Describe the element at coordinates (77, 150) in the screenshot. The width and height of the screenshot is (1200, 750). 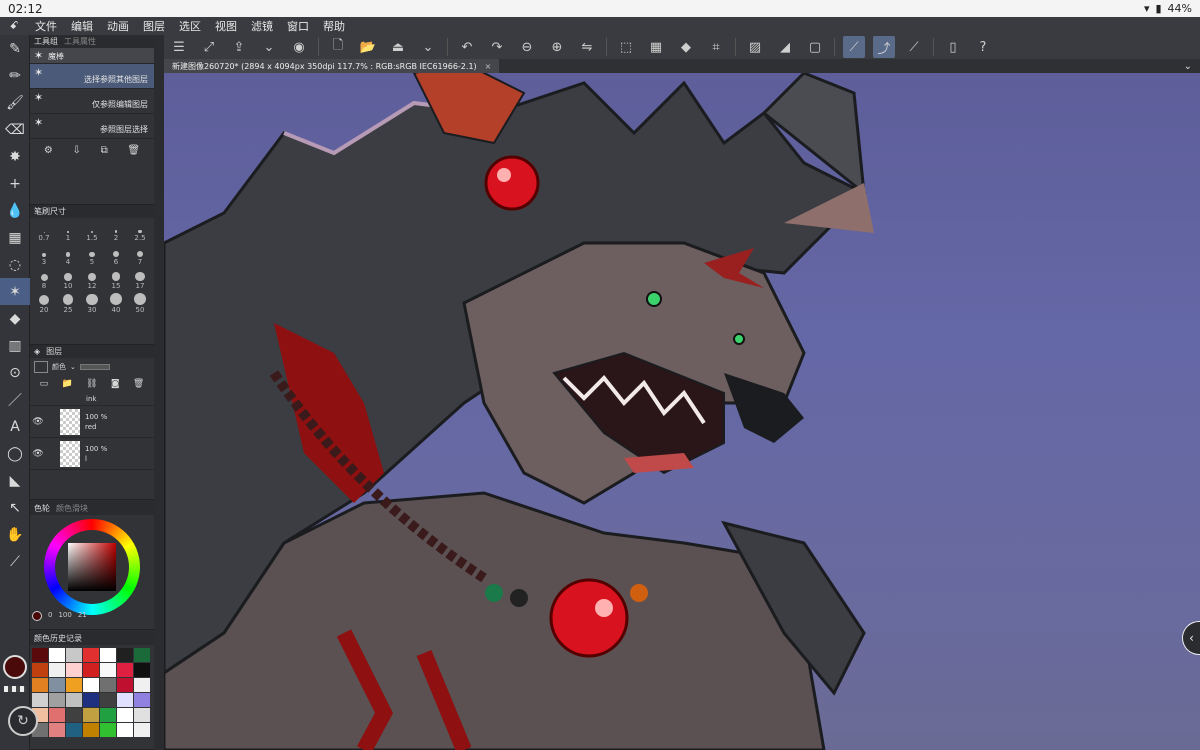
I see `import-icon: ⇩` at that location.